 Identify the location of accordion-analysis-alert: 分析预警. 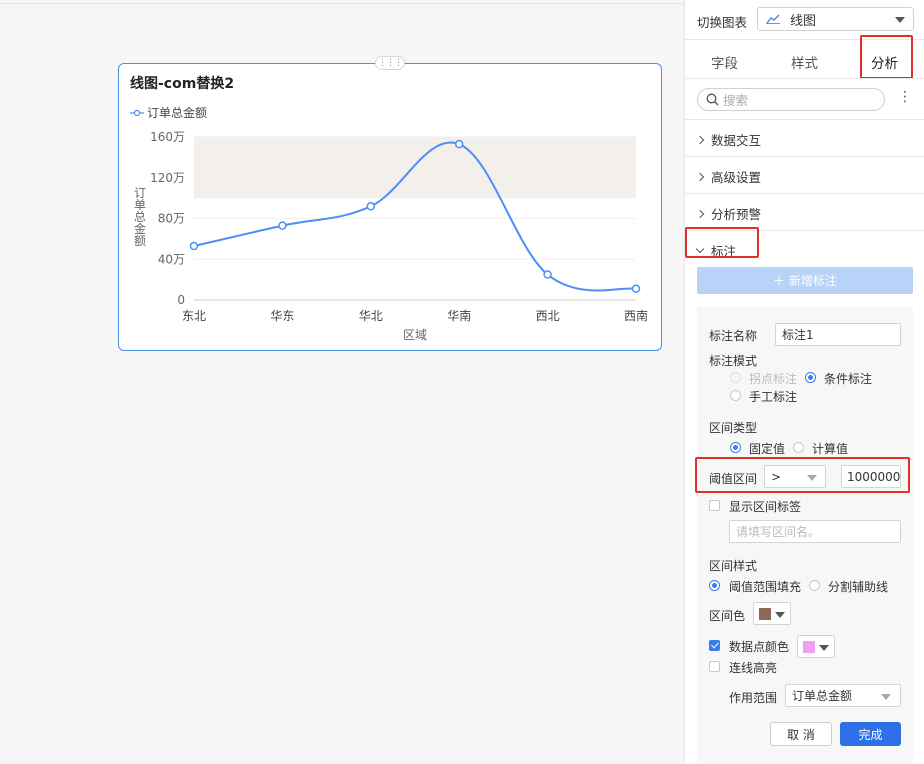
(728, 213).